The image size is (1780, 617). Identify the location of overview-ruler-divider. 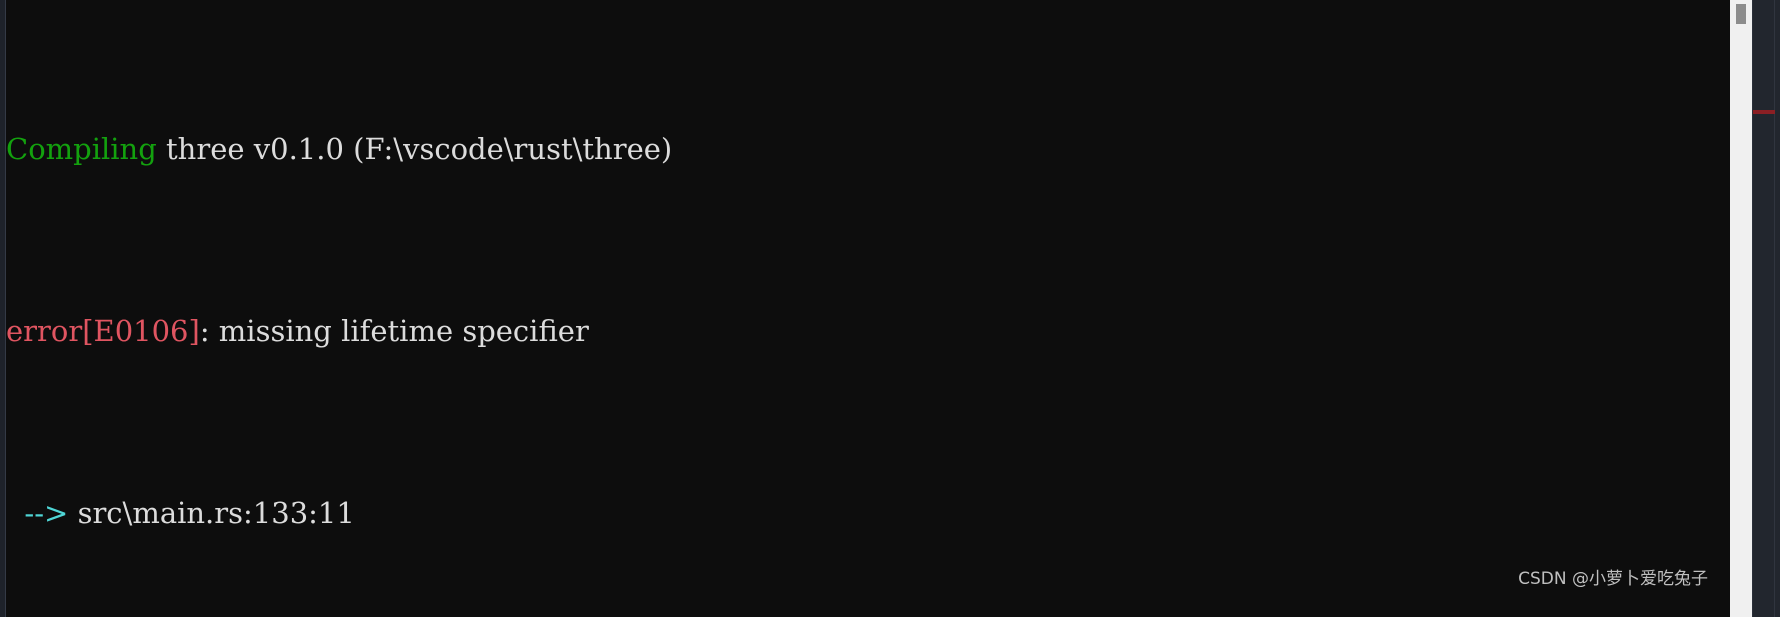
(1774, 308).